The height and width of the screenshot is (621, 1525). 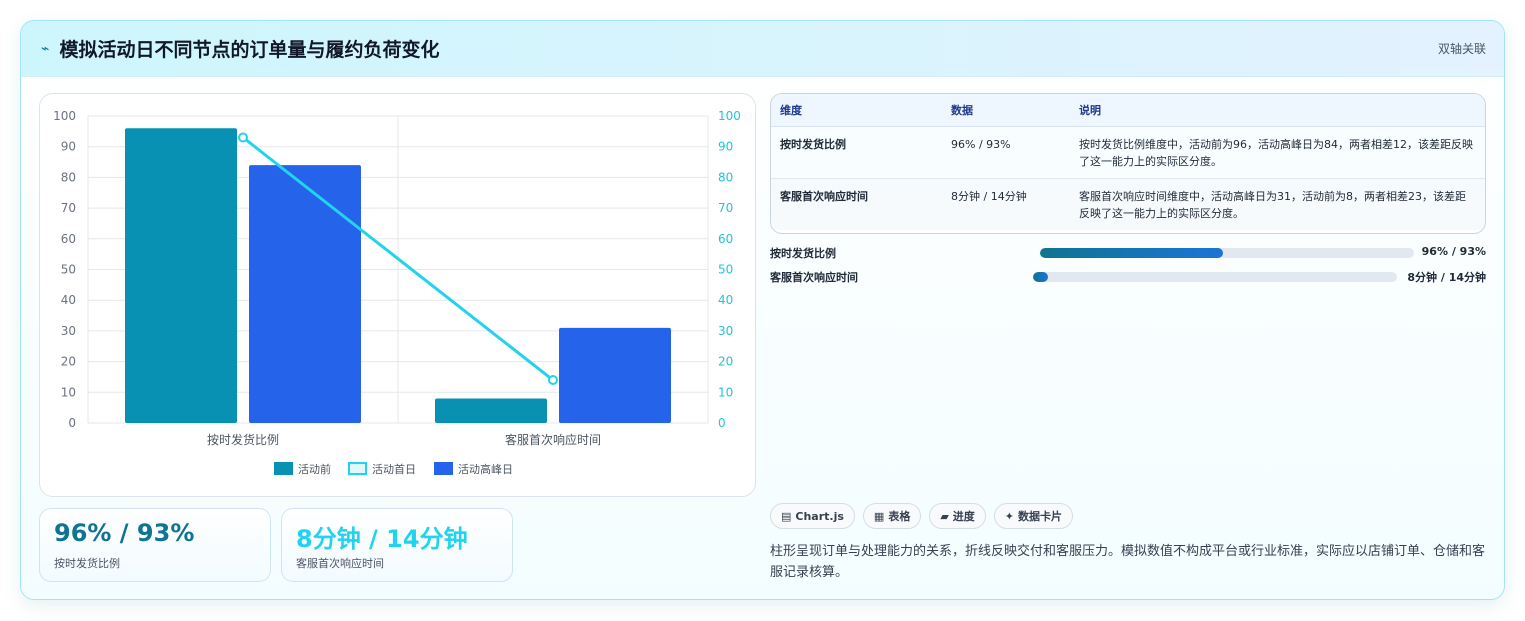 I want to click on table-header: 说明, so click(x=1277, y=110).